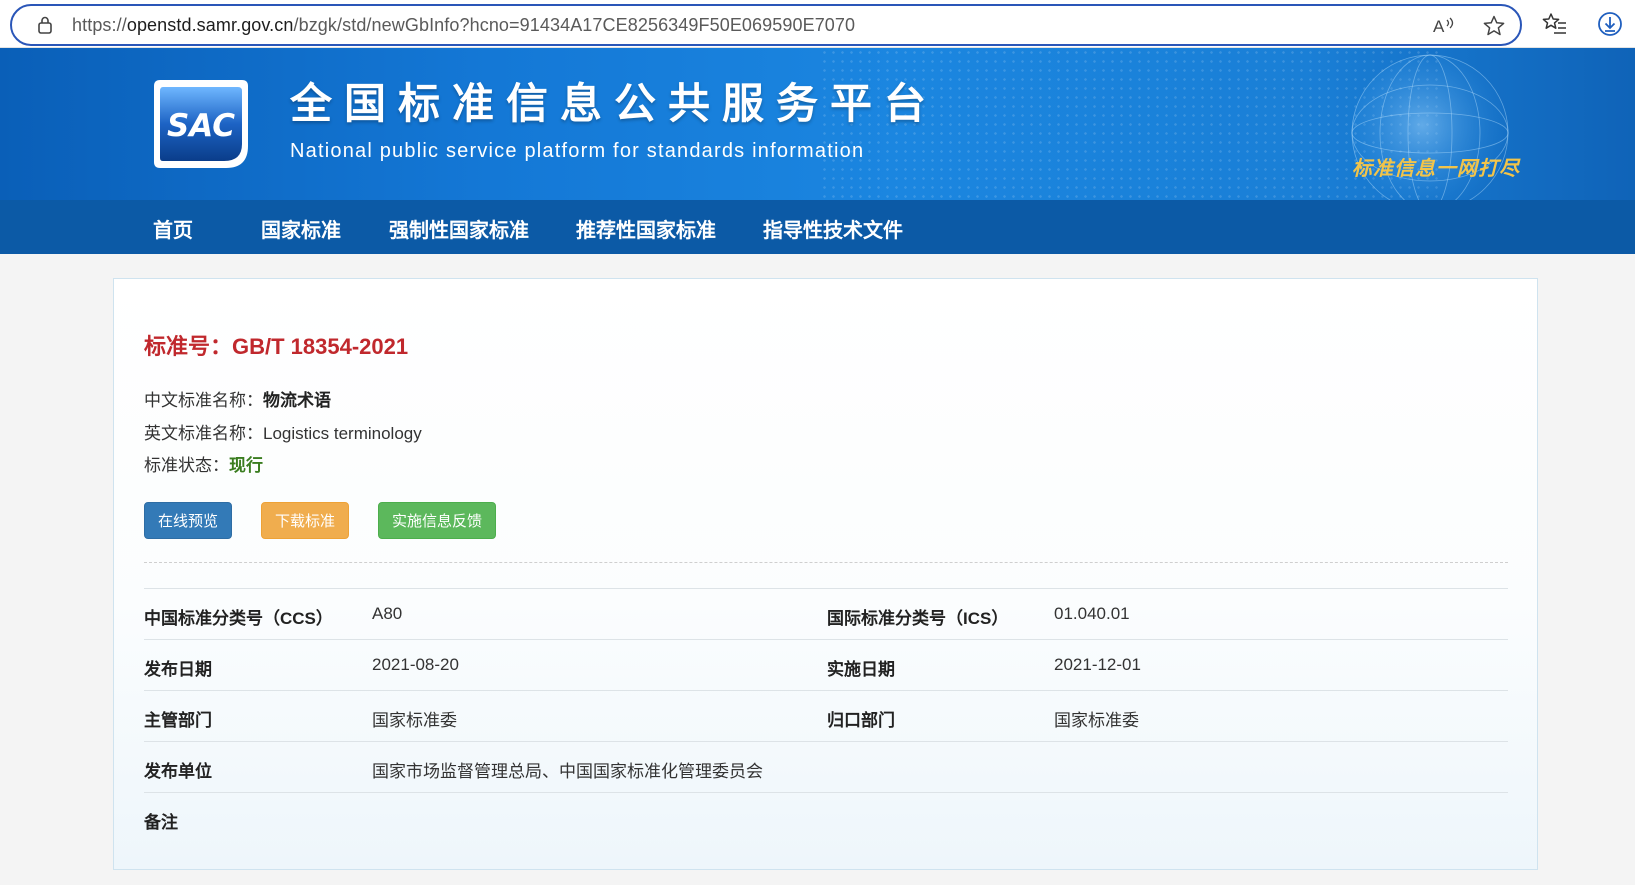  What do you see at coordinates (1555, 24) in the screenshot?
I see `favorites-list-icon` at bounding box center [1555, 24].